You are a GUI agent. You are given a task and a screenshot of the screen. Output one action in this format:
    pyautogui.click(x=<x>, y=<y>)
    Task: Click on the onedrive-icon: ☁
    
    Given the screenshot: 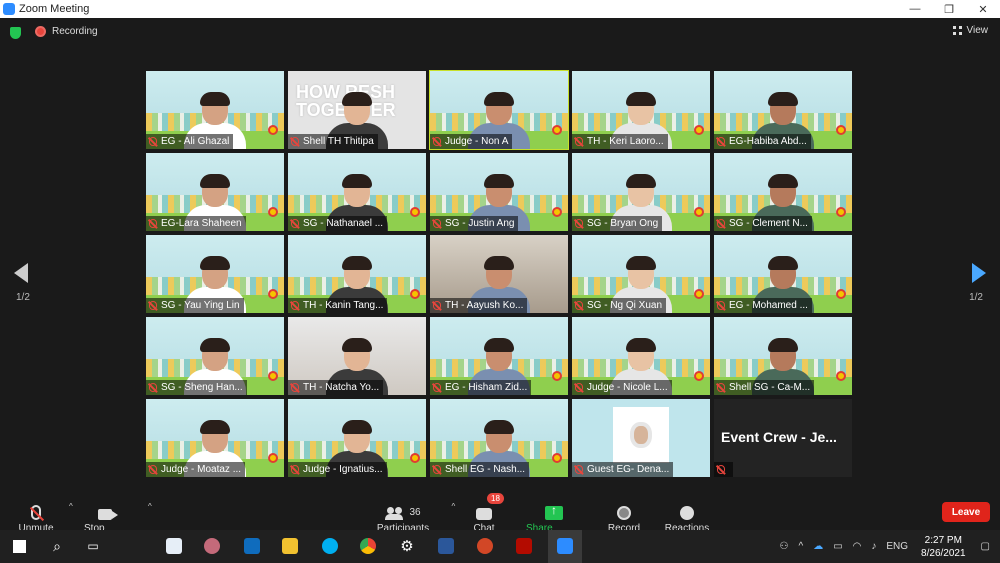 What is the action you would take?
    pyautogui.click(x=818, y=546)
    